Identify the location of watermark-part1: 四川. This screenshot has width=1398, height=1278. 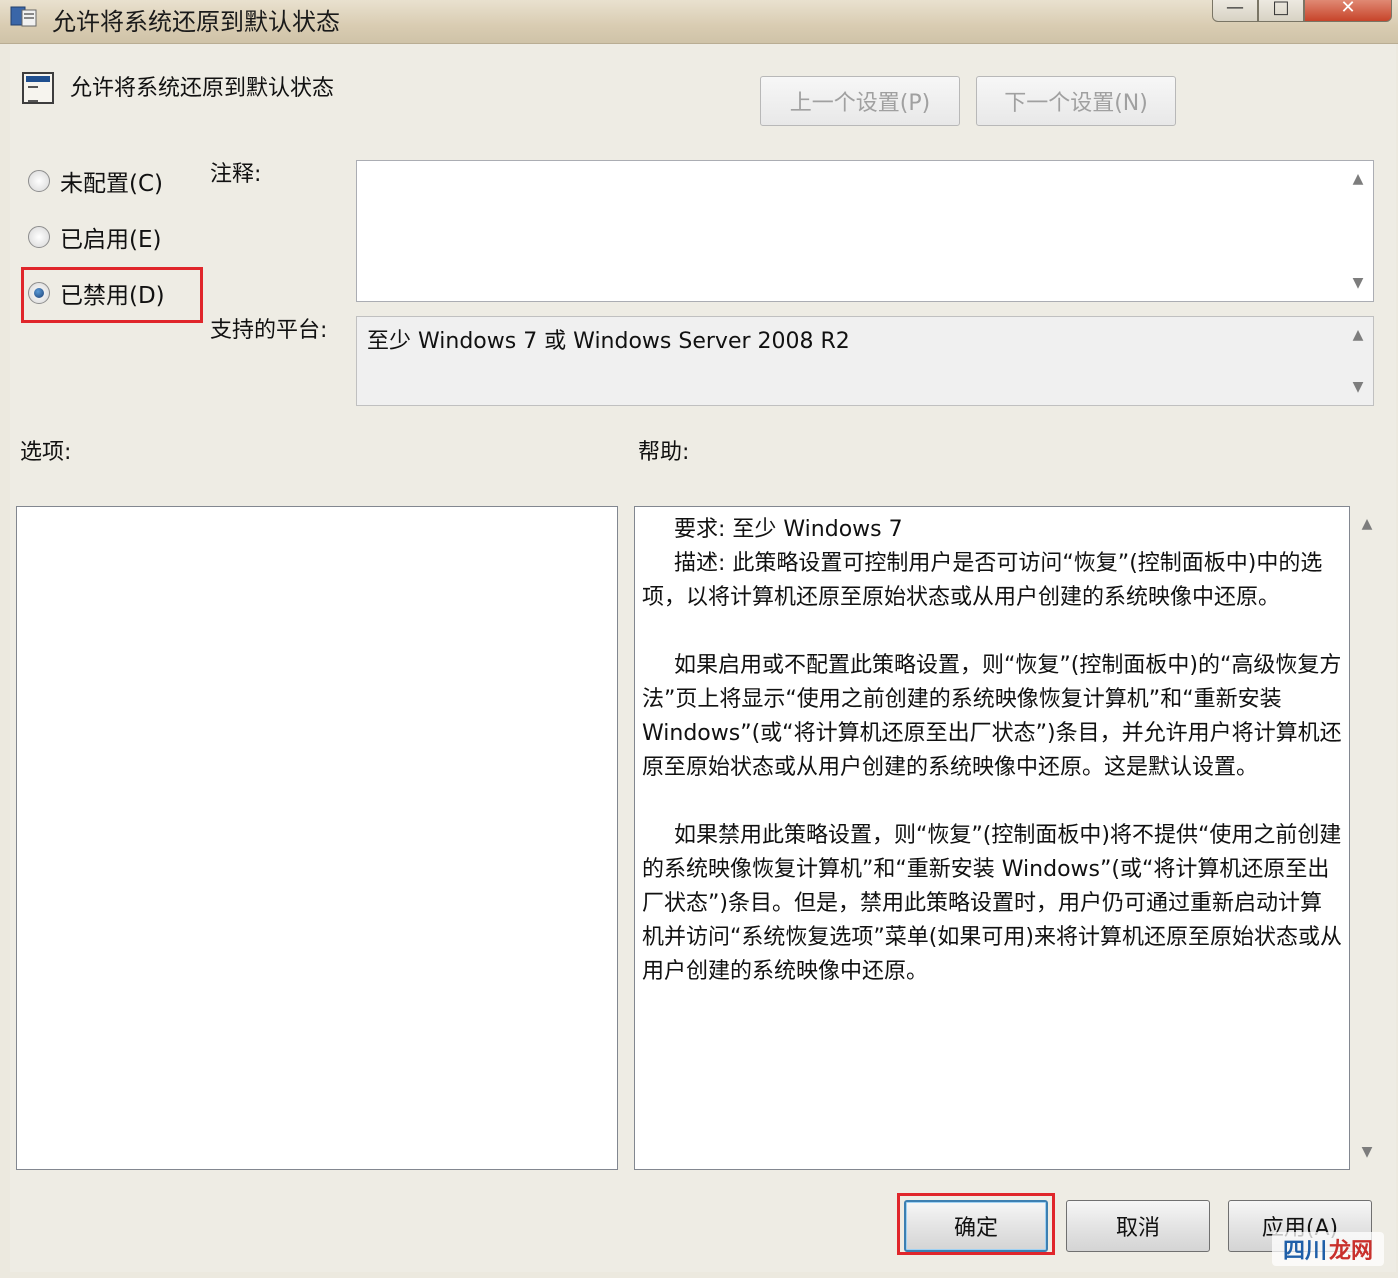
(1304, 1251).